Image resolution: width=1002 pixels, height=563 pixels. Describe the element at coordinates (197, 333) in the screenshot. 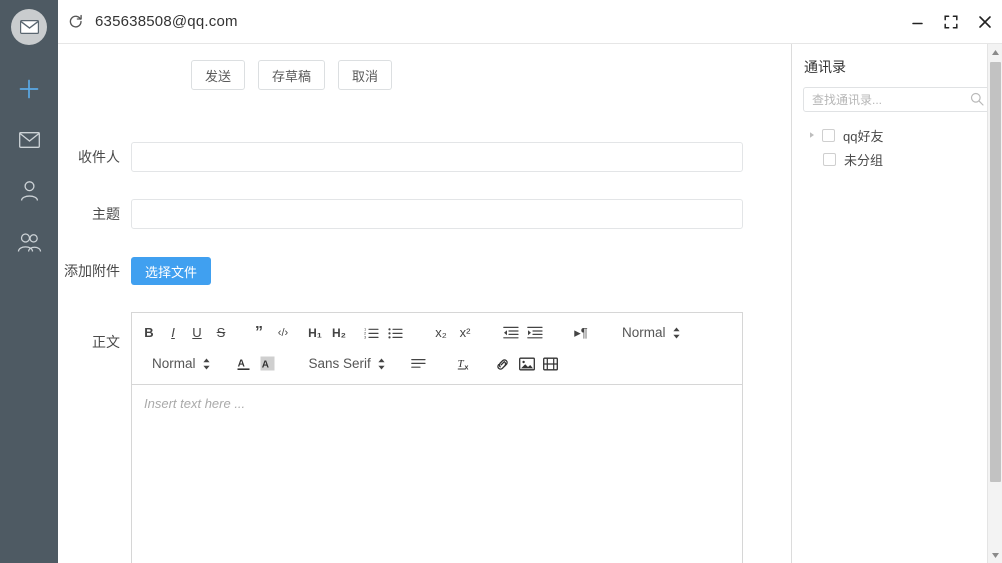

I see `underline-icon: U` at that location.